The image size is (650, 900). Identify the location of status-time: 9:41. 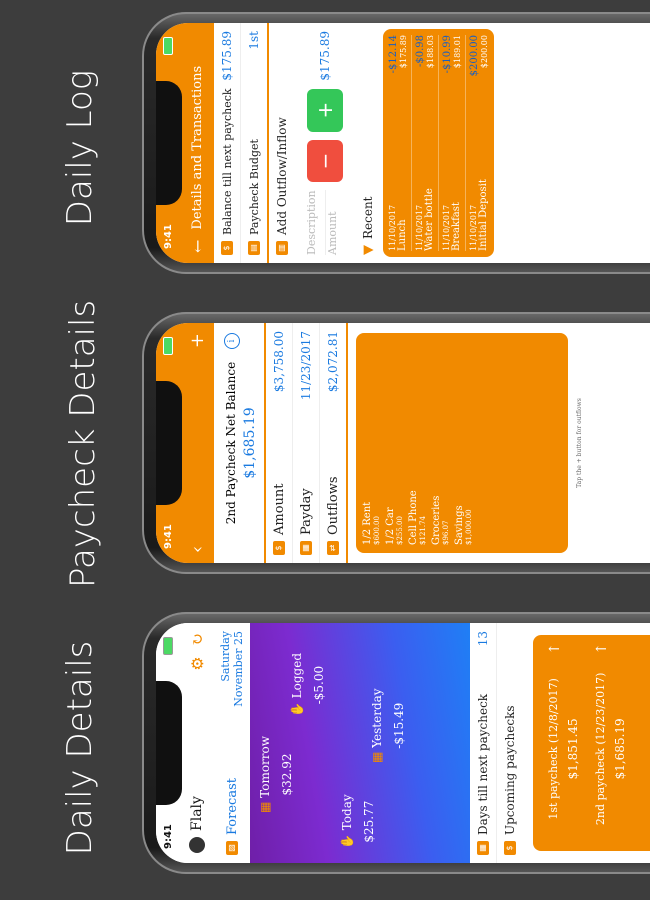
(168, 536).